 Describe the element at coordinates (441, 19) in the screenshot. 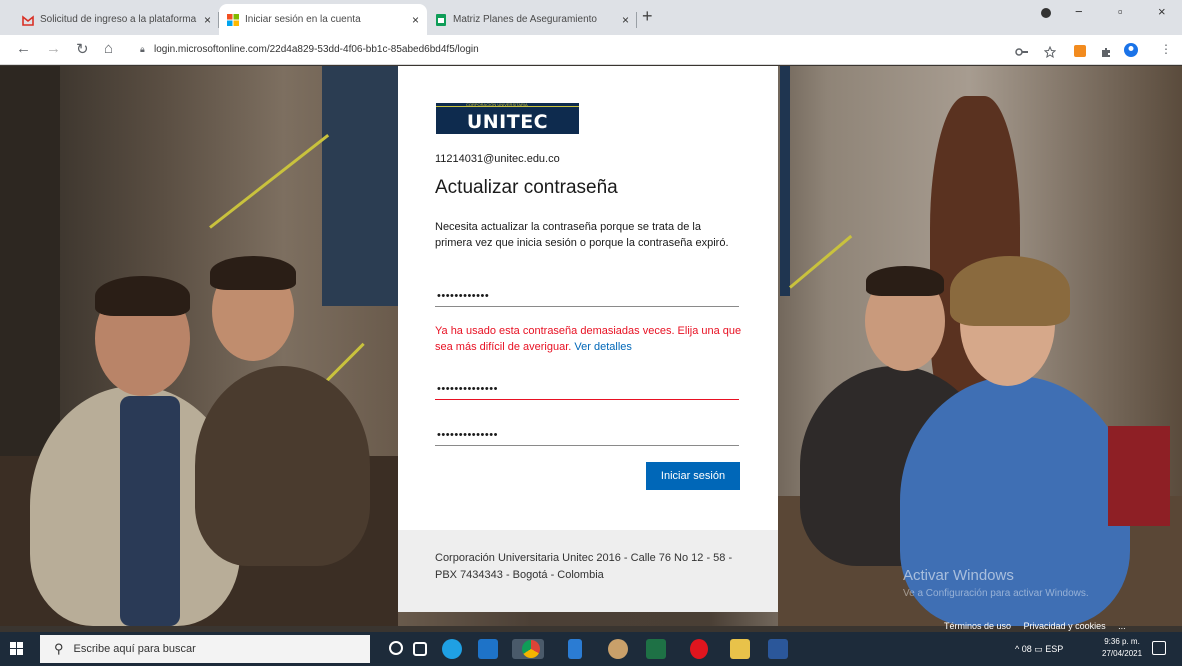

I see `sheets-icon` at that location.